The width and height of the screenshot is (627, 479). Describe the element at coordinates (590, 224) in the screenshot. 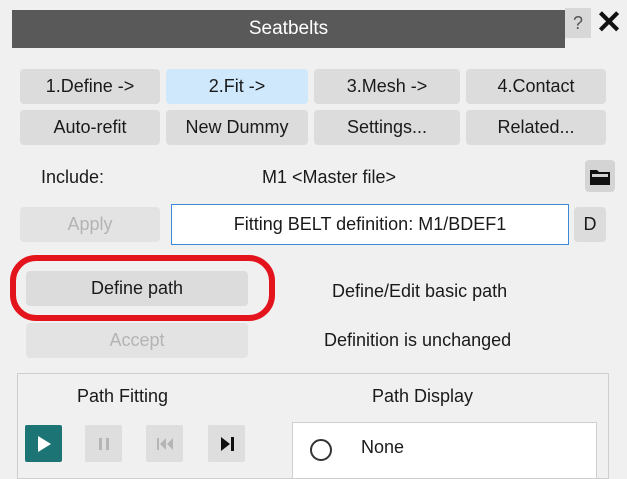

I see `d-button: D` at that location.